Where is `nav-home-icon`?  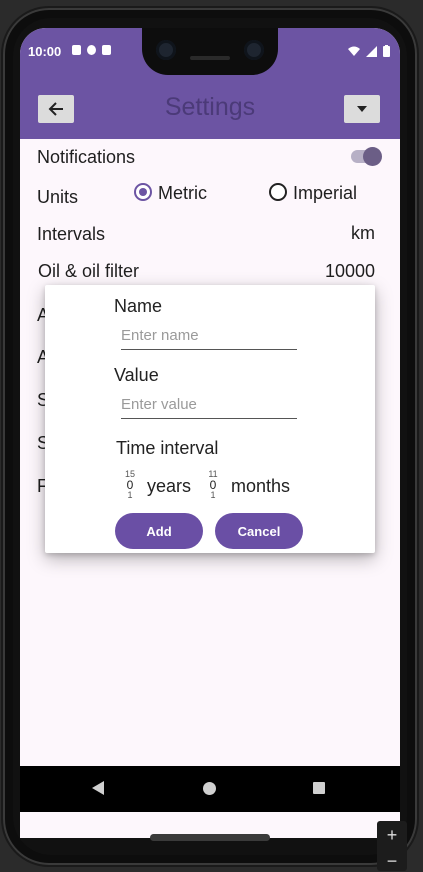 nav-home-icon is located at coordinates (209, 788).